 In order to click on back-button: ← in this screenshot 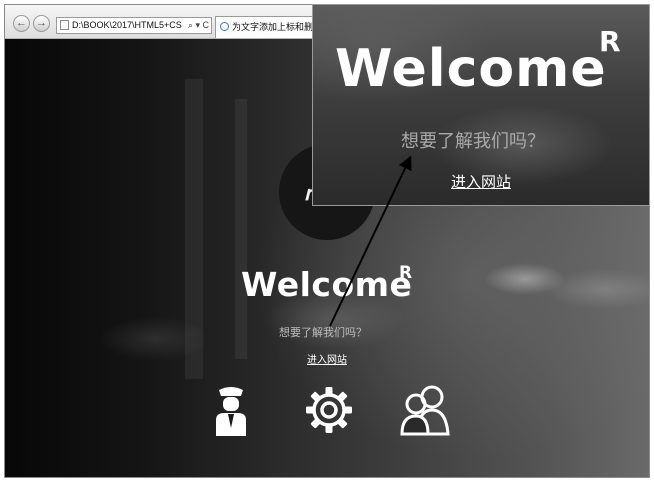, I will do `click(21, 23)`.